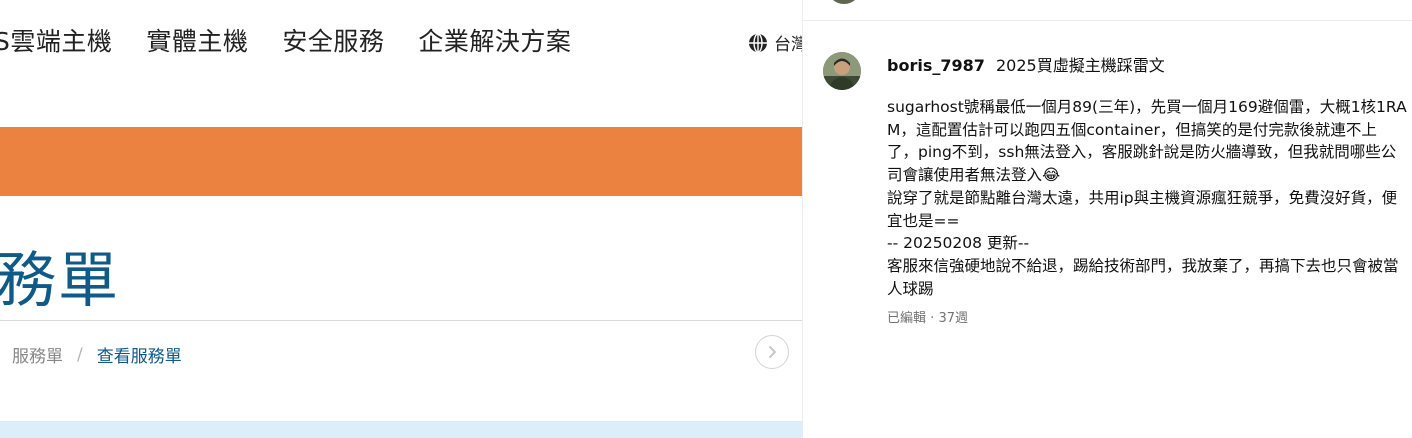 The width and height of the screenshot is (1412, 438). Describe the element at coordinates (197, 40) in the screenshot. I see `nav-dedicated-server: 實體主機` at that location.